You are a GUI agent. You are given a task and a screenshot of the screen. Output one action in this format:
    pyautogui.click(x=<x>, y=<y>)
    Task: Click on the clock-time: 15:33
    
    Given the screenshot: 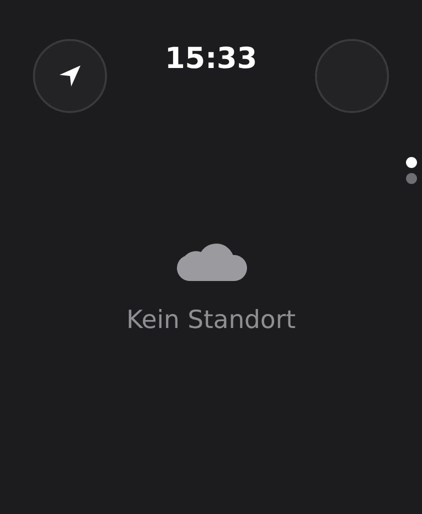 What is the action you would take?
    pyautogui.click(x=211, y=58)
    